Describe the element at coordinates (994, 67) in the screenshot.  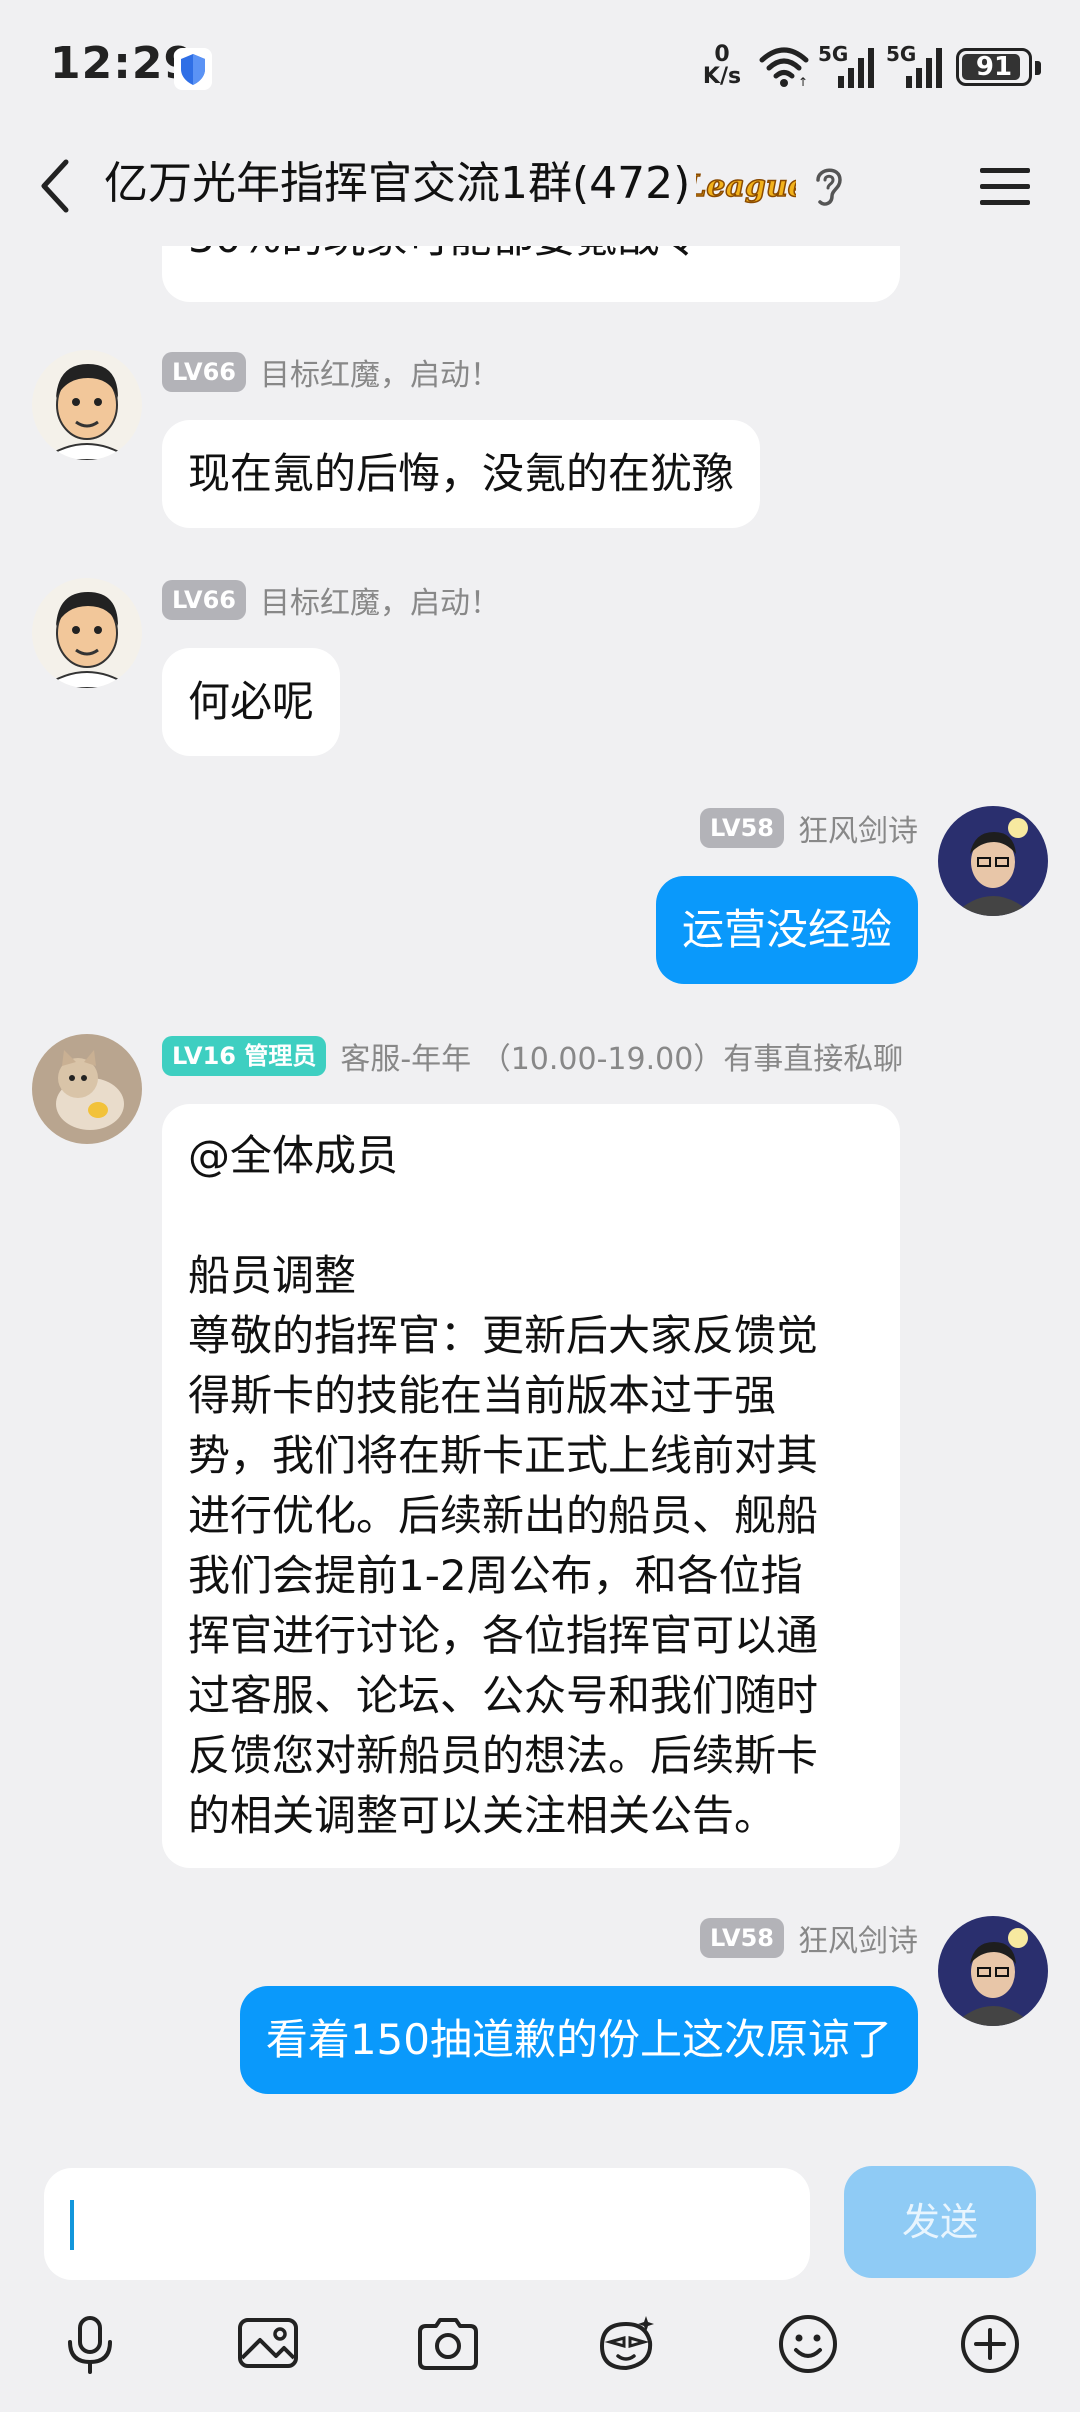
I see `battery-level: 91` at that location.